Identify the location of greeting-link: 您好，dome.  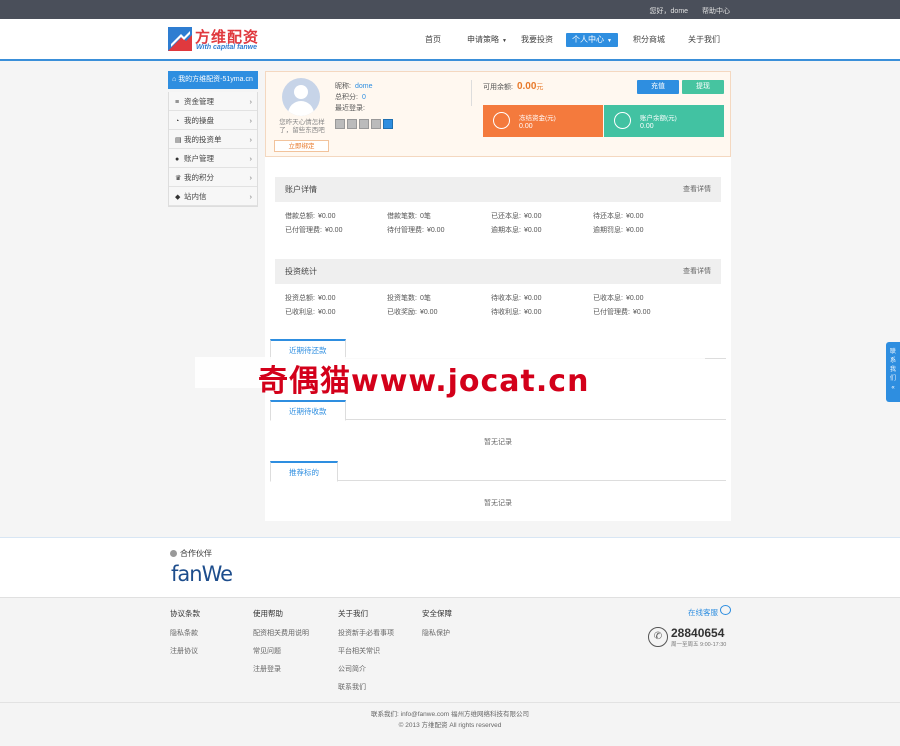
(669, 11).